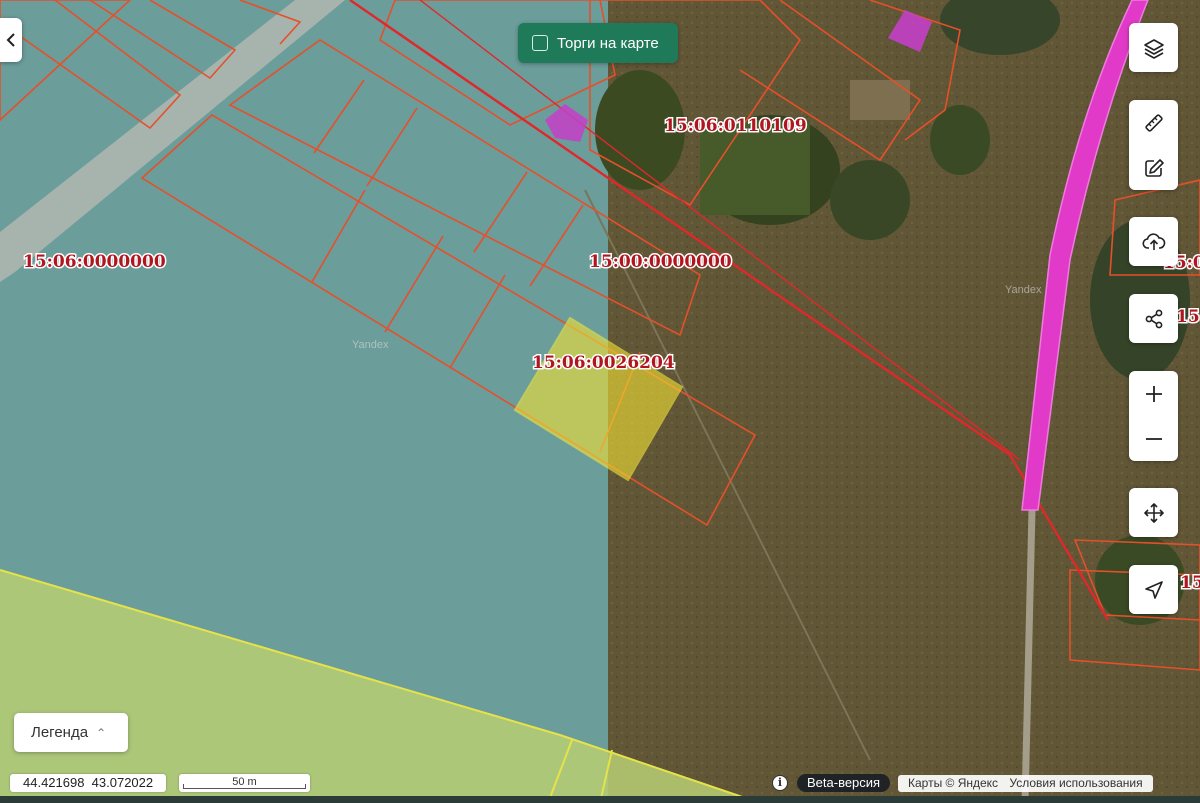 The height and width of the screenshot is (803, 1200). What do you see at coordinates (244, 783) in the screenshot?
I see `scale-bar: 50 m` at bounding box center [244, 783].